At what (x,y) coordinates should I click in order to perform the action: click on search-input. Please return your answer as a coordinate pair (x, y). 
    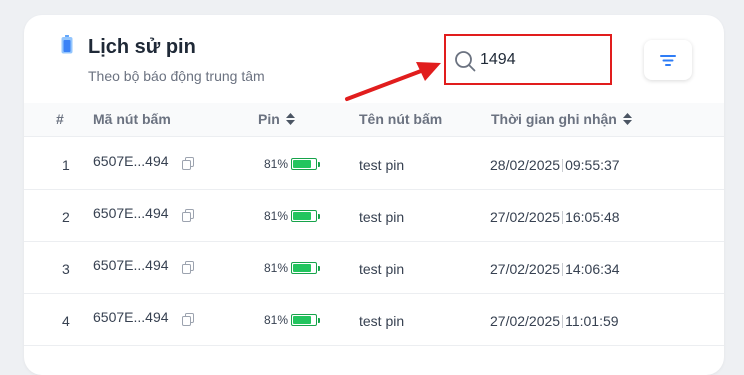
    Looking at the image, I should click on (540, 60).